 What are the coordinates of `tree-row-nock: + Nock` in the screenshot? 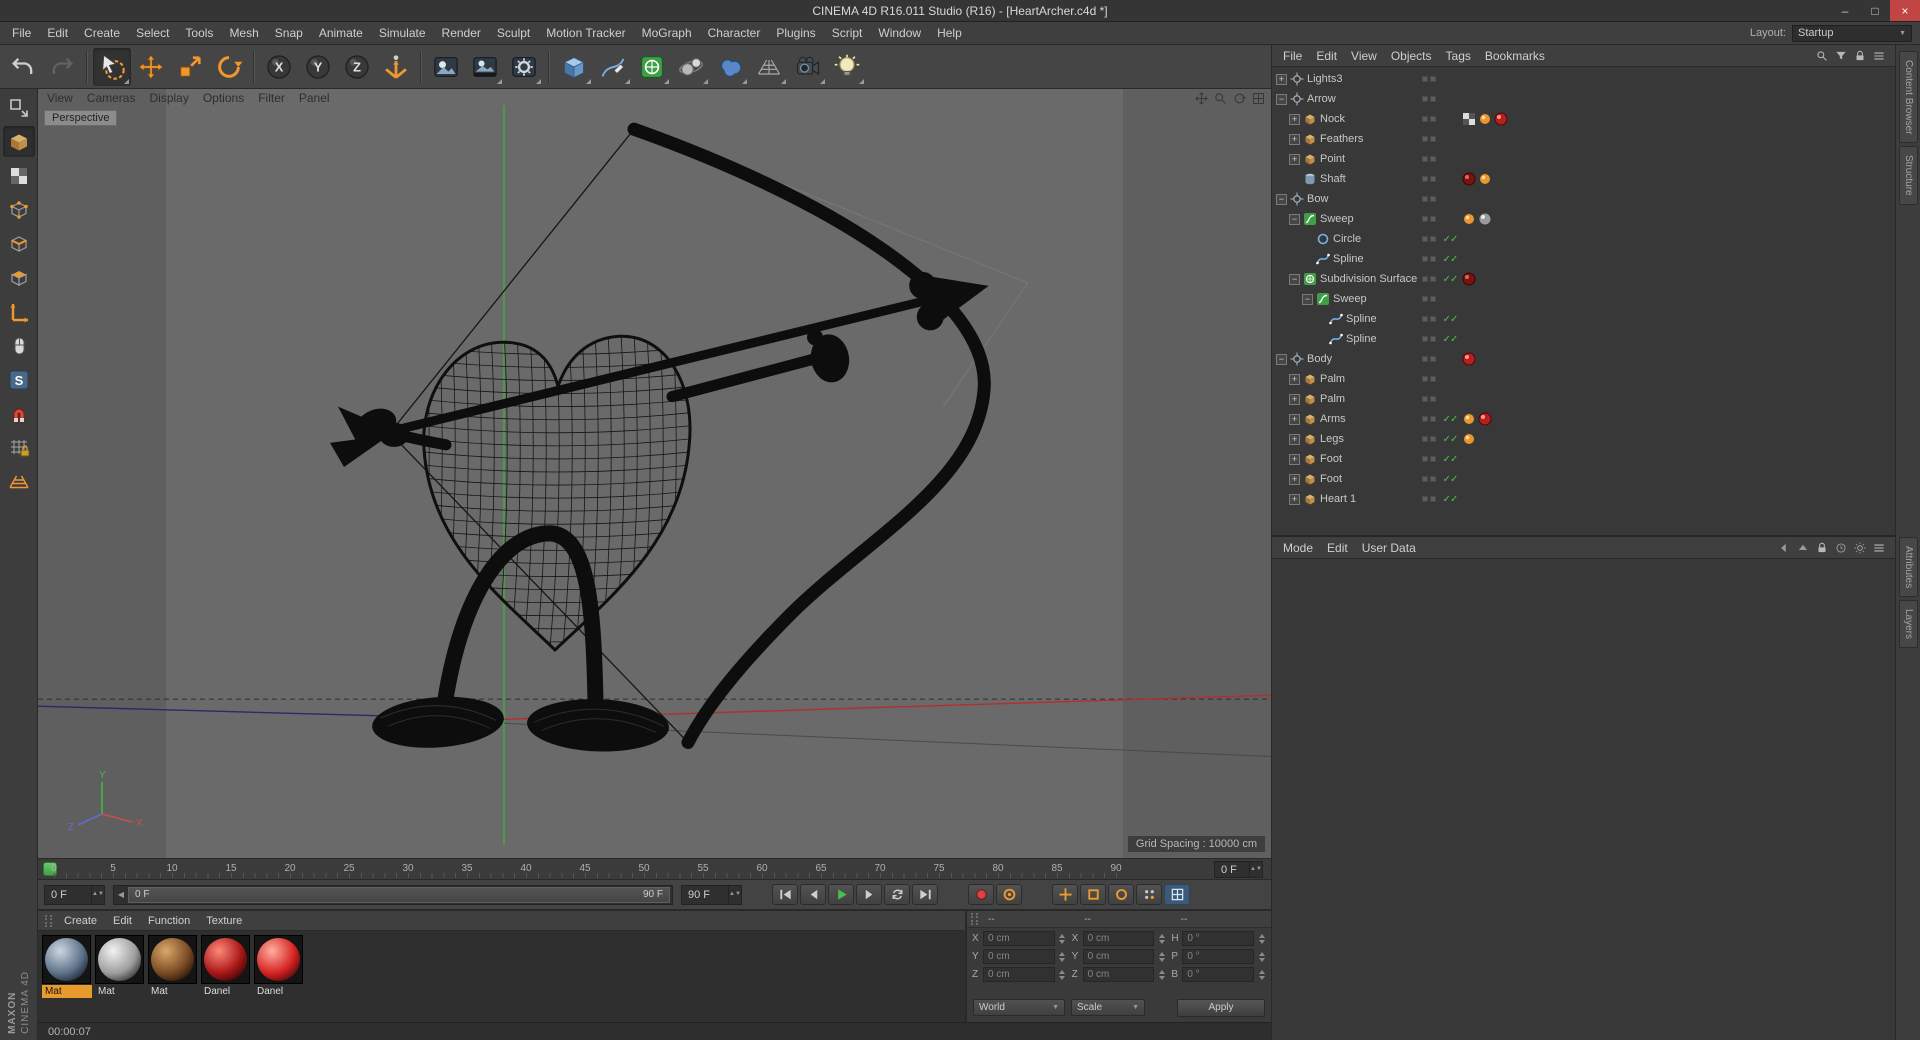 It's located at (1583, 119).